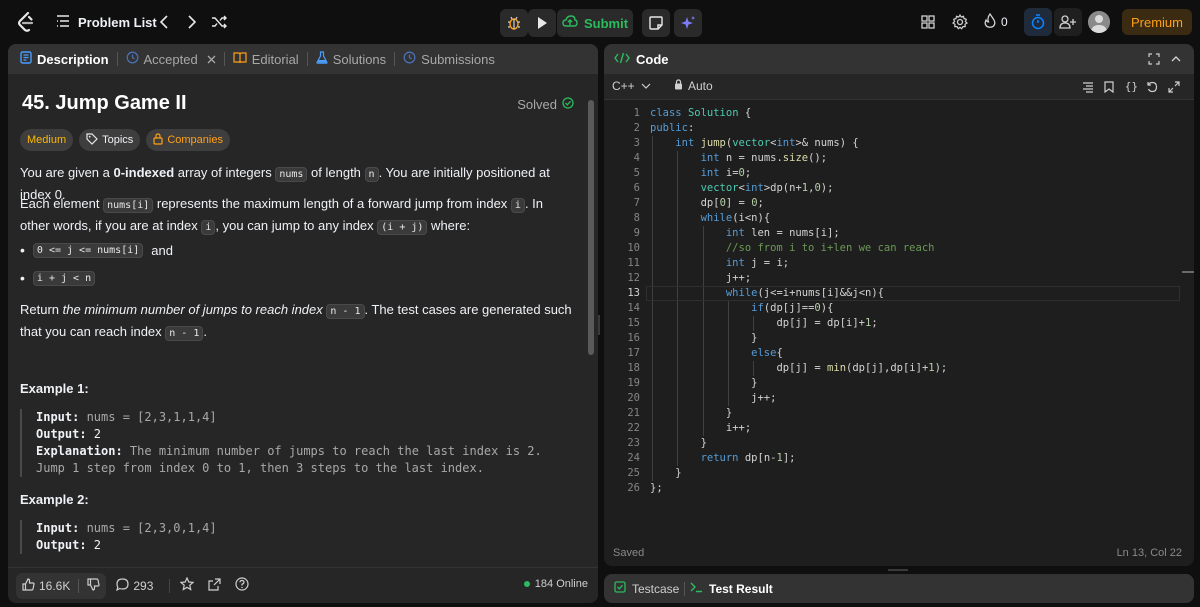 This screenshot has width=1200, height=607. Describe the element at coordinates (741, 308) in the screenshot. I see `code-line: if(dp[j]==0){` at that location.